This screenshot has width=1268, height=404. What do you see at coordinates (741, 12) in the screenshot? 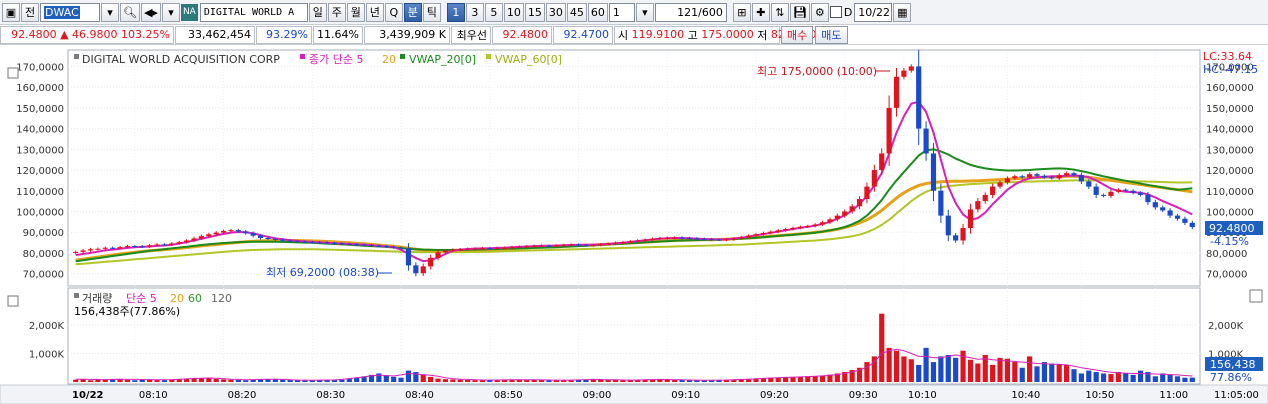
I see `fixed-zoom-icon: ⊞` at bounding box center [741, 12].